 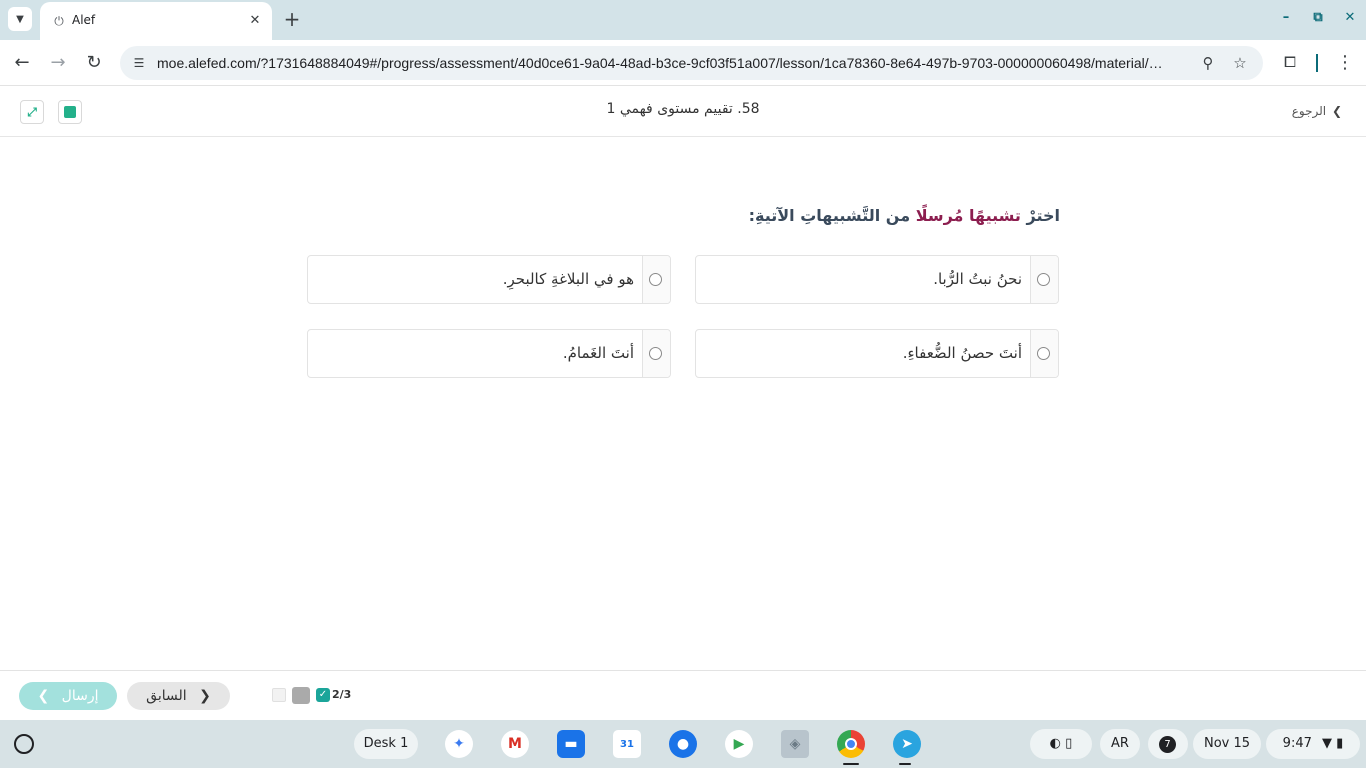 I want to click on chevron-right-icon: ❯, so click(x=1336, y=111).